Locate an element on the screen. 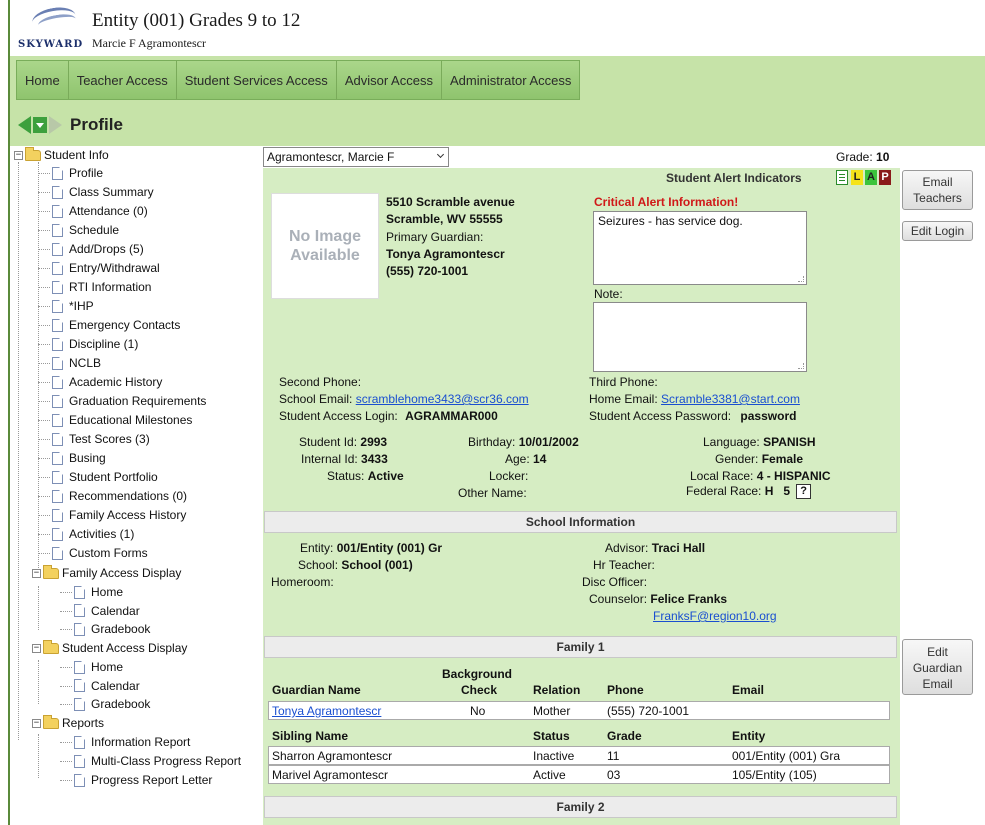  tree-node-family-access-display: − Family Access Display is located at coordinates (106, 573).